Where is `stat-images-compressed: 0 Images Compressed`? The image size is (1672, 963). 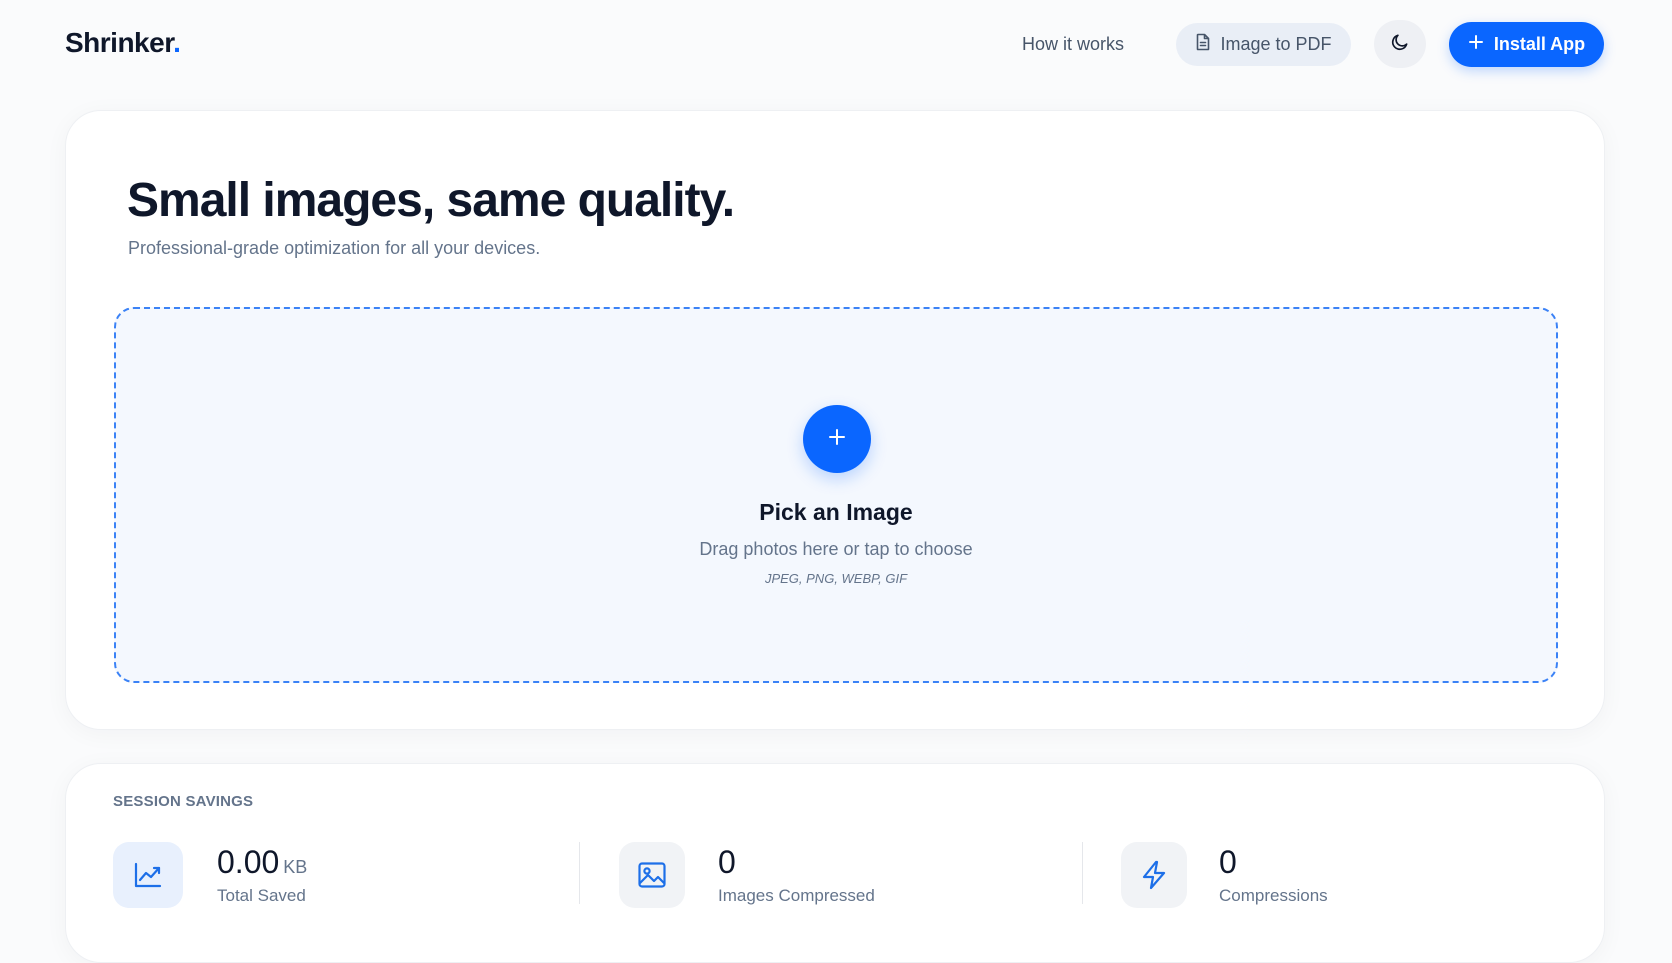
stat-images-compressed: 0 Images Compressed is located at coordinates (819, 875).